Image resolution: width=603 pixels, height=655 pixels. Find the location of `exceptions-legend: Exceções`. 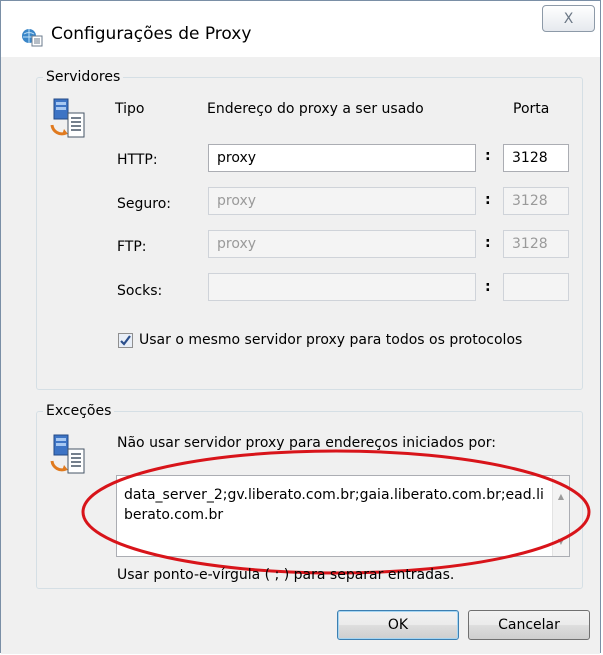

exceptions-legend: Exceções is located at coordinates (79, 411).